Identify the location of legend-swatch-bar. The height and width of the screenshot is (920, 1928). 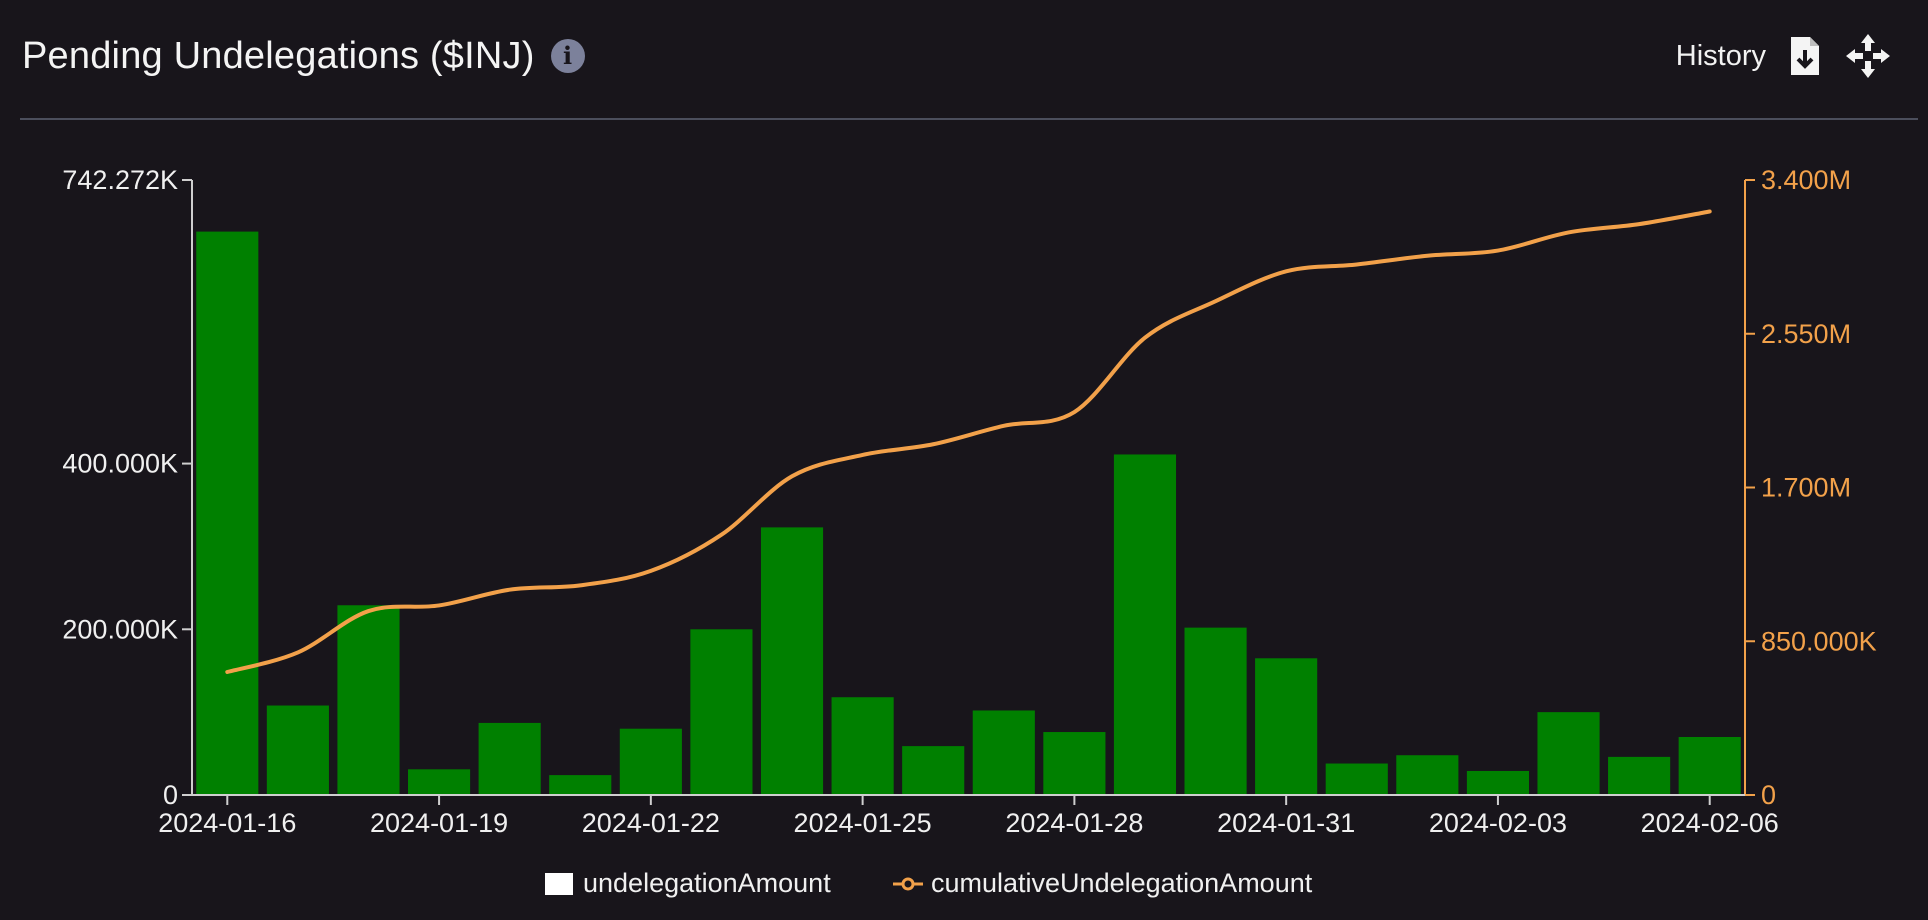
(559, 884).